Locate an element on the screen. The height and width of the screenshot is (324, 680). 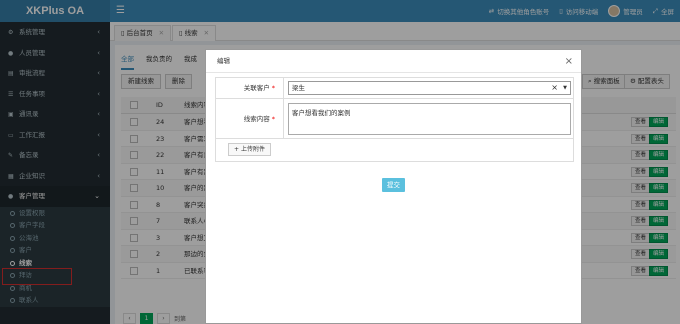
modal-title: 编辑 is located at coordinates (223, 61).